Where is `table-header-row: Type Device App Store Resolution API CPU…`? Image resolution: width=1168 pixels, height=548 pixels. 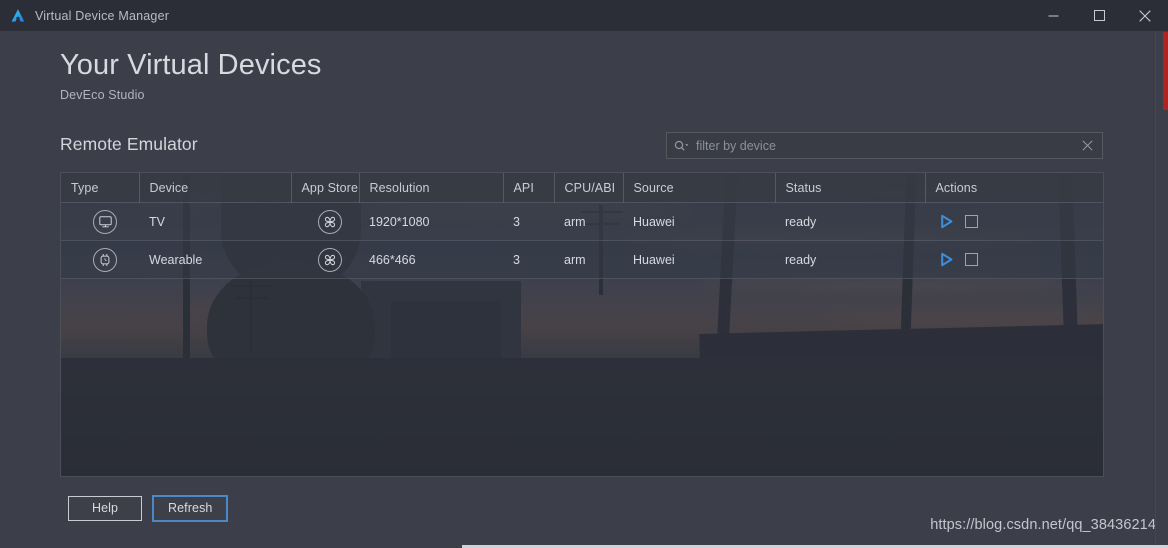 table-header-row: Type Device App Store Resolution API CPU… is located at coordinates (582, 188).